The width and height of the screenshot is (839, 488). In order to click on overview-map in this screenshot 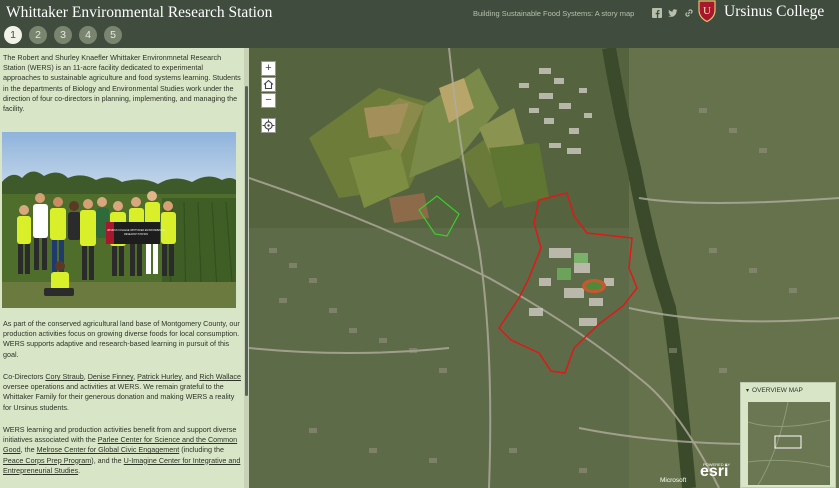, I will do `click(789, 443)`.